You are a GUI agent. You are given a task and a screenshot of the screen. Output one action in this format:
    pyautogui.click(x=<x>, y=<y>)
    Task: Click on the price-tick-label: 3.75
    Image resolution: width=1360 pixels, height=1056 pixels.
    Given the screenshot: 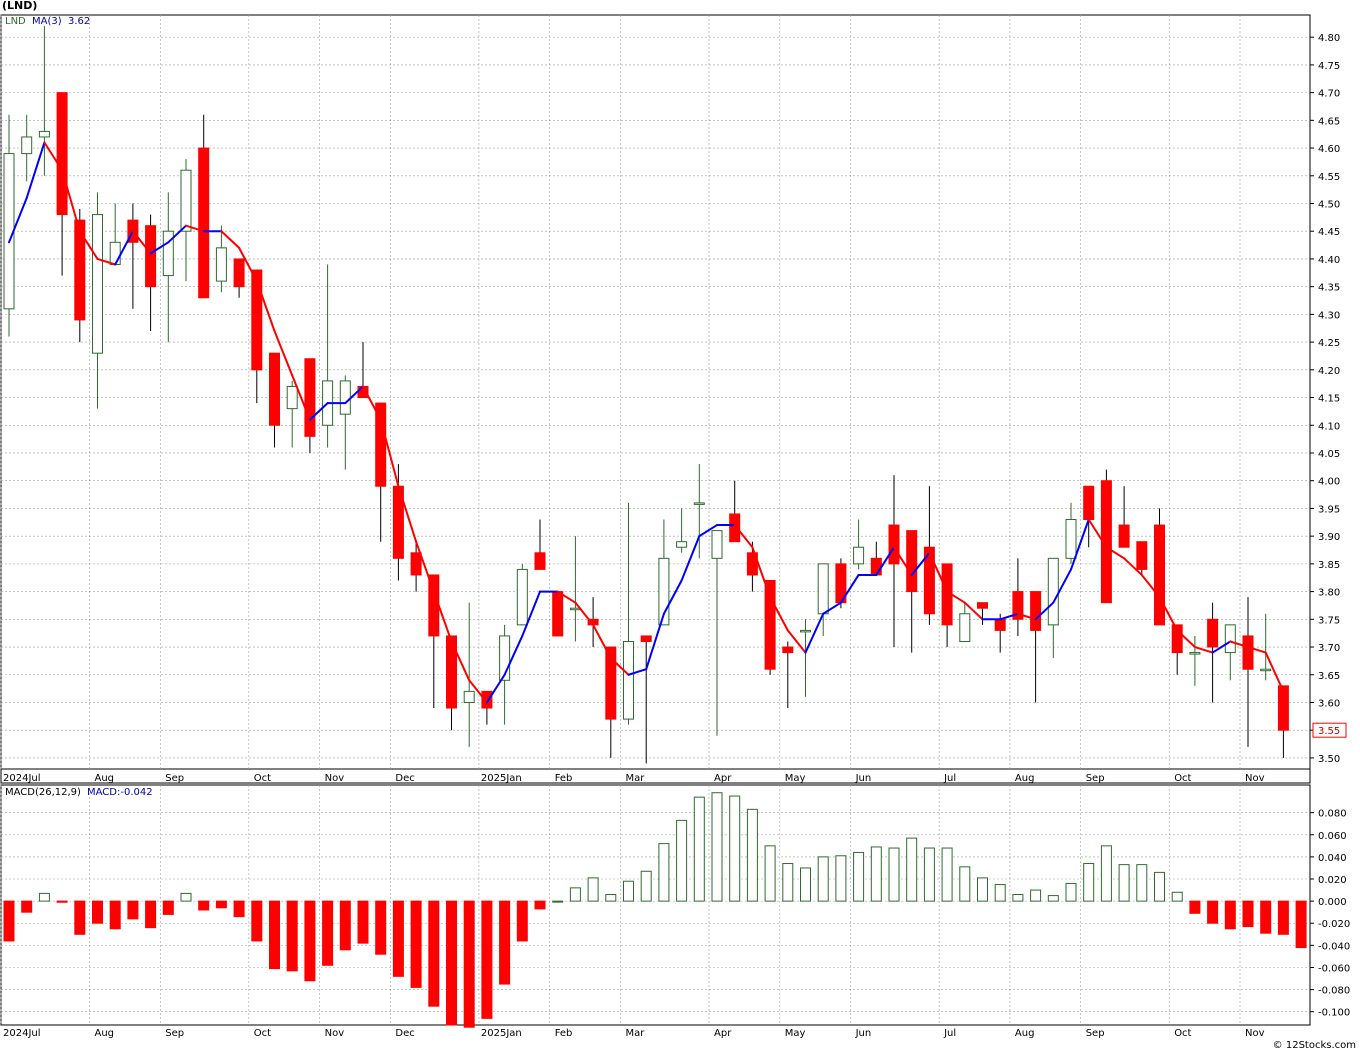 What is the action you would take?
    pyautogui.click(x=1329, y=620)
    